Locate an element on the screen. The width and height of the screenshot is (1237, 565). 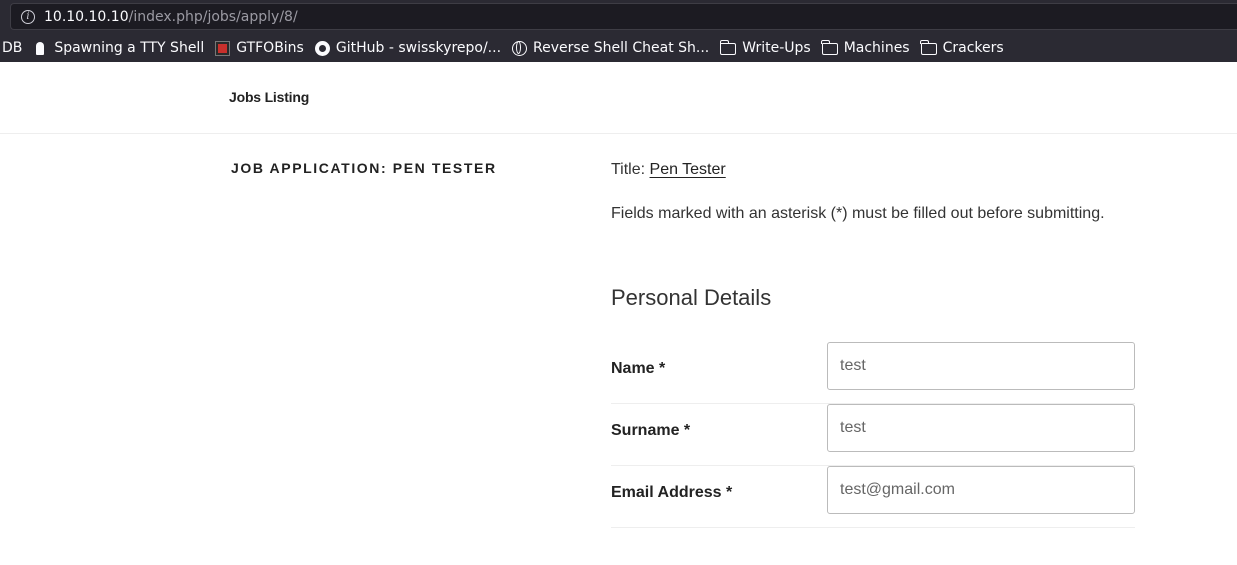
bookmark-folder-write-ups: Write-Ups is located at coordinates (765, 47).